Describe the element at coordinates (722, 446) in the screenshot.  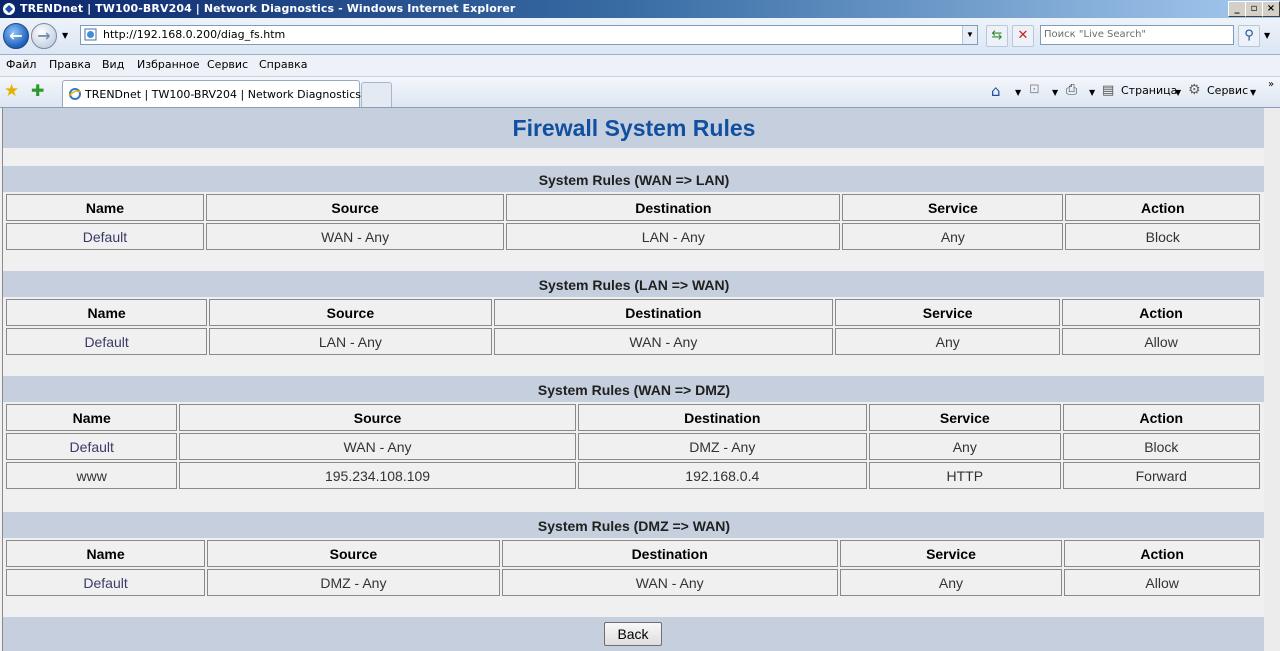
I see `rule-destination: DMZ - Any` at that location.